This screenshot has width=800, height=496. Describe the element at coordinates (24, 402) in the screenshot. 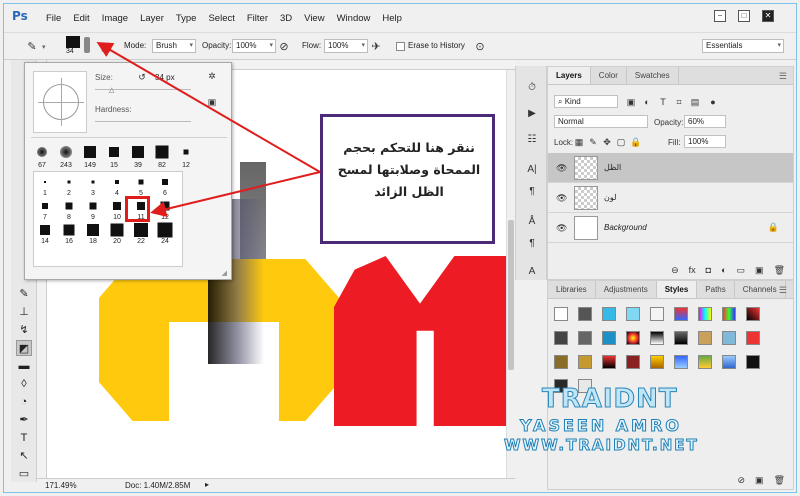

I see `dodge-tool-icon: ◔` at that location.